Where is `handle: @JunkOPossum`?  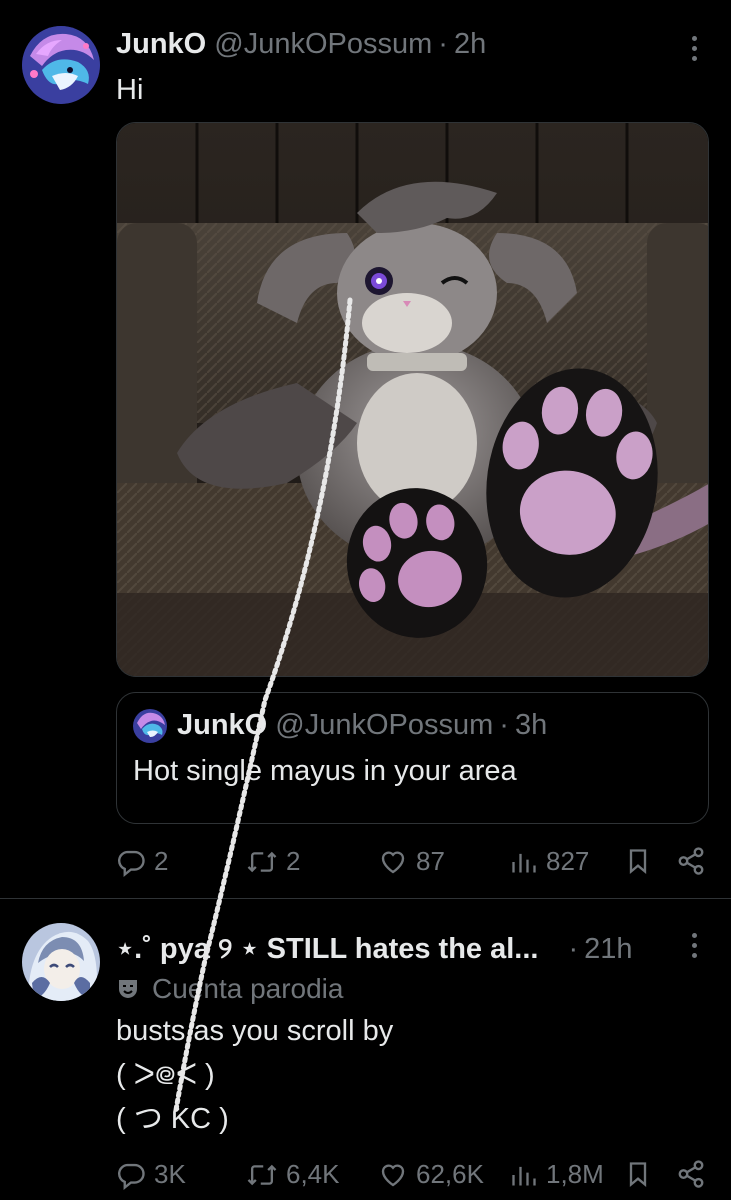 handle: @JunkOPossum is located at coordinates (323, 44).